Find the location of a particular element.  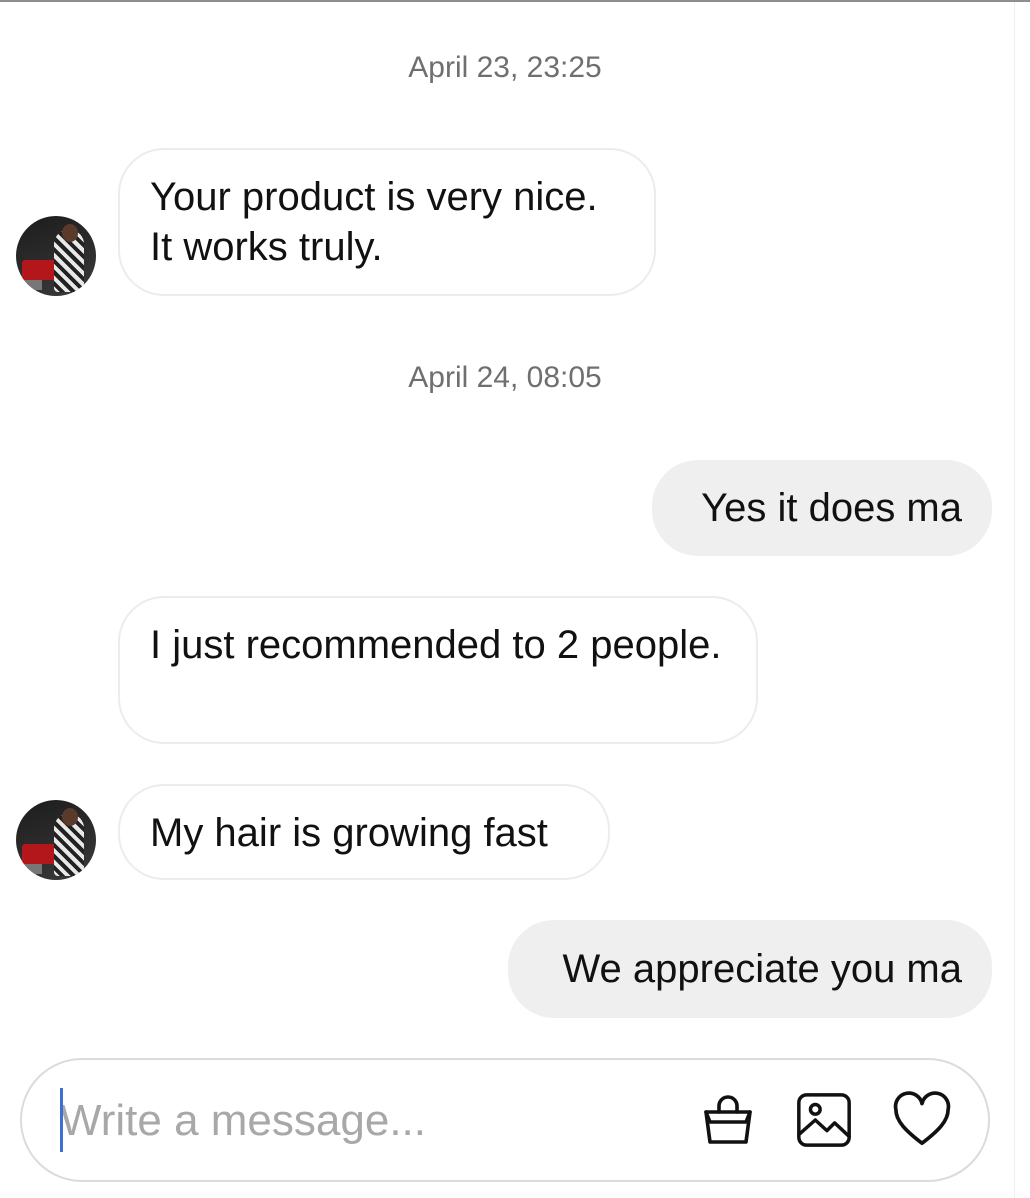

message-input is located at coordinates (360, 1121).